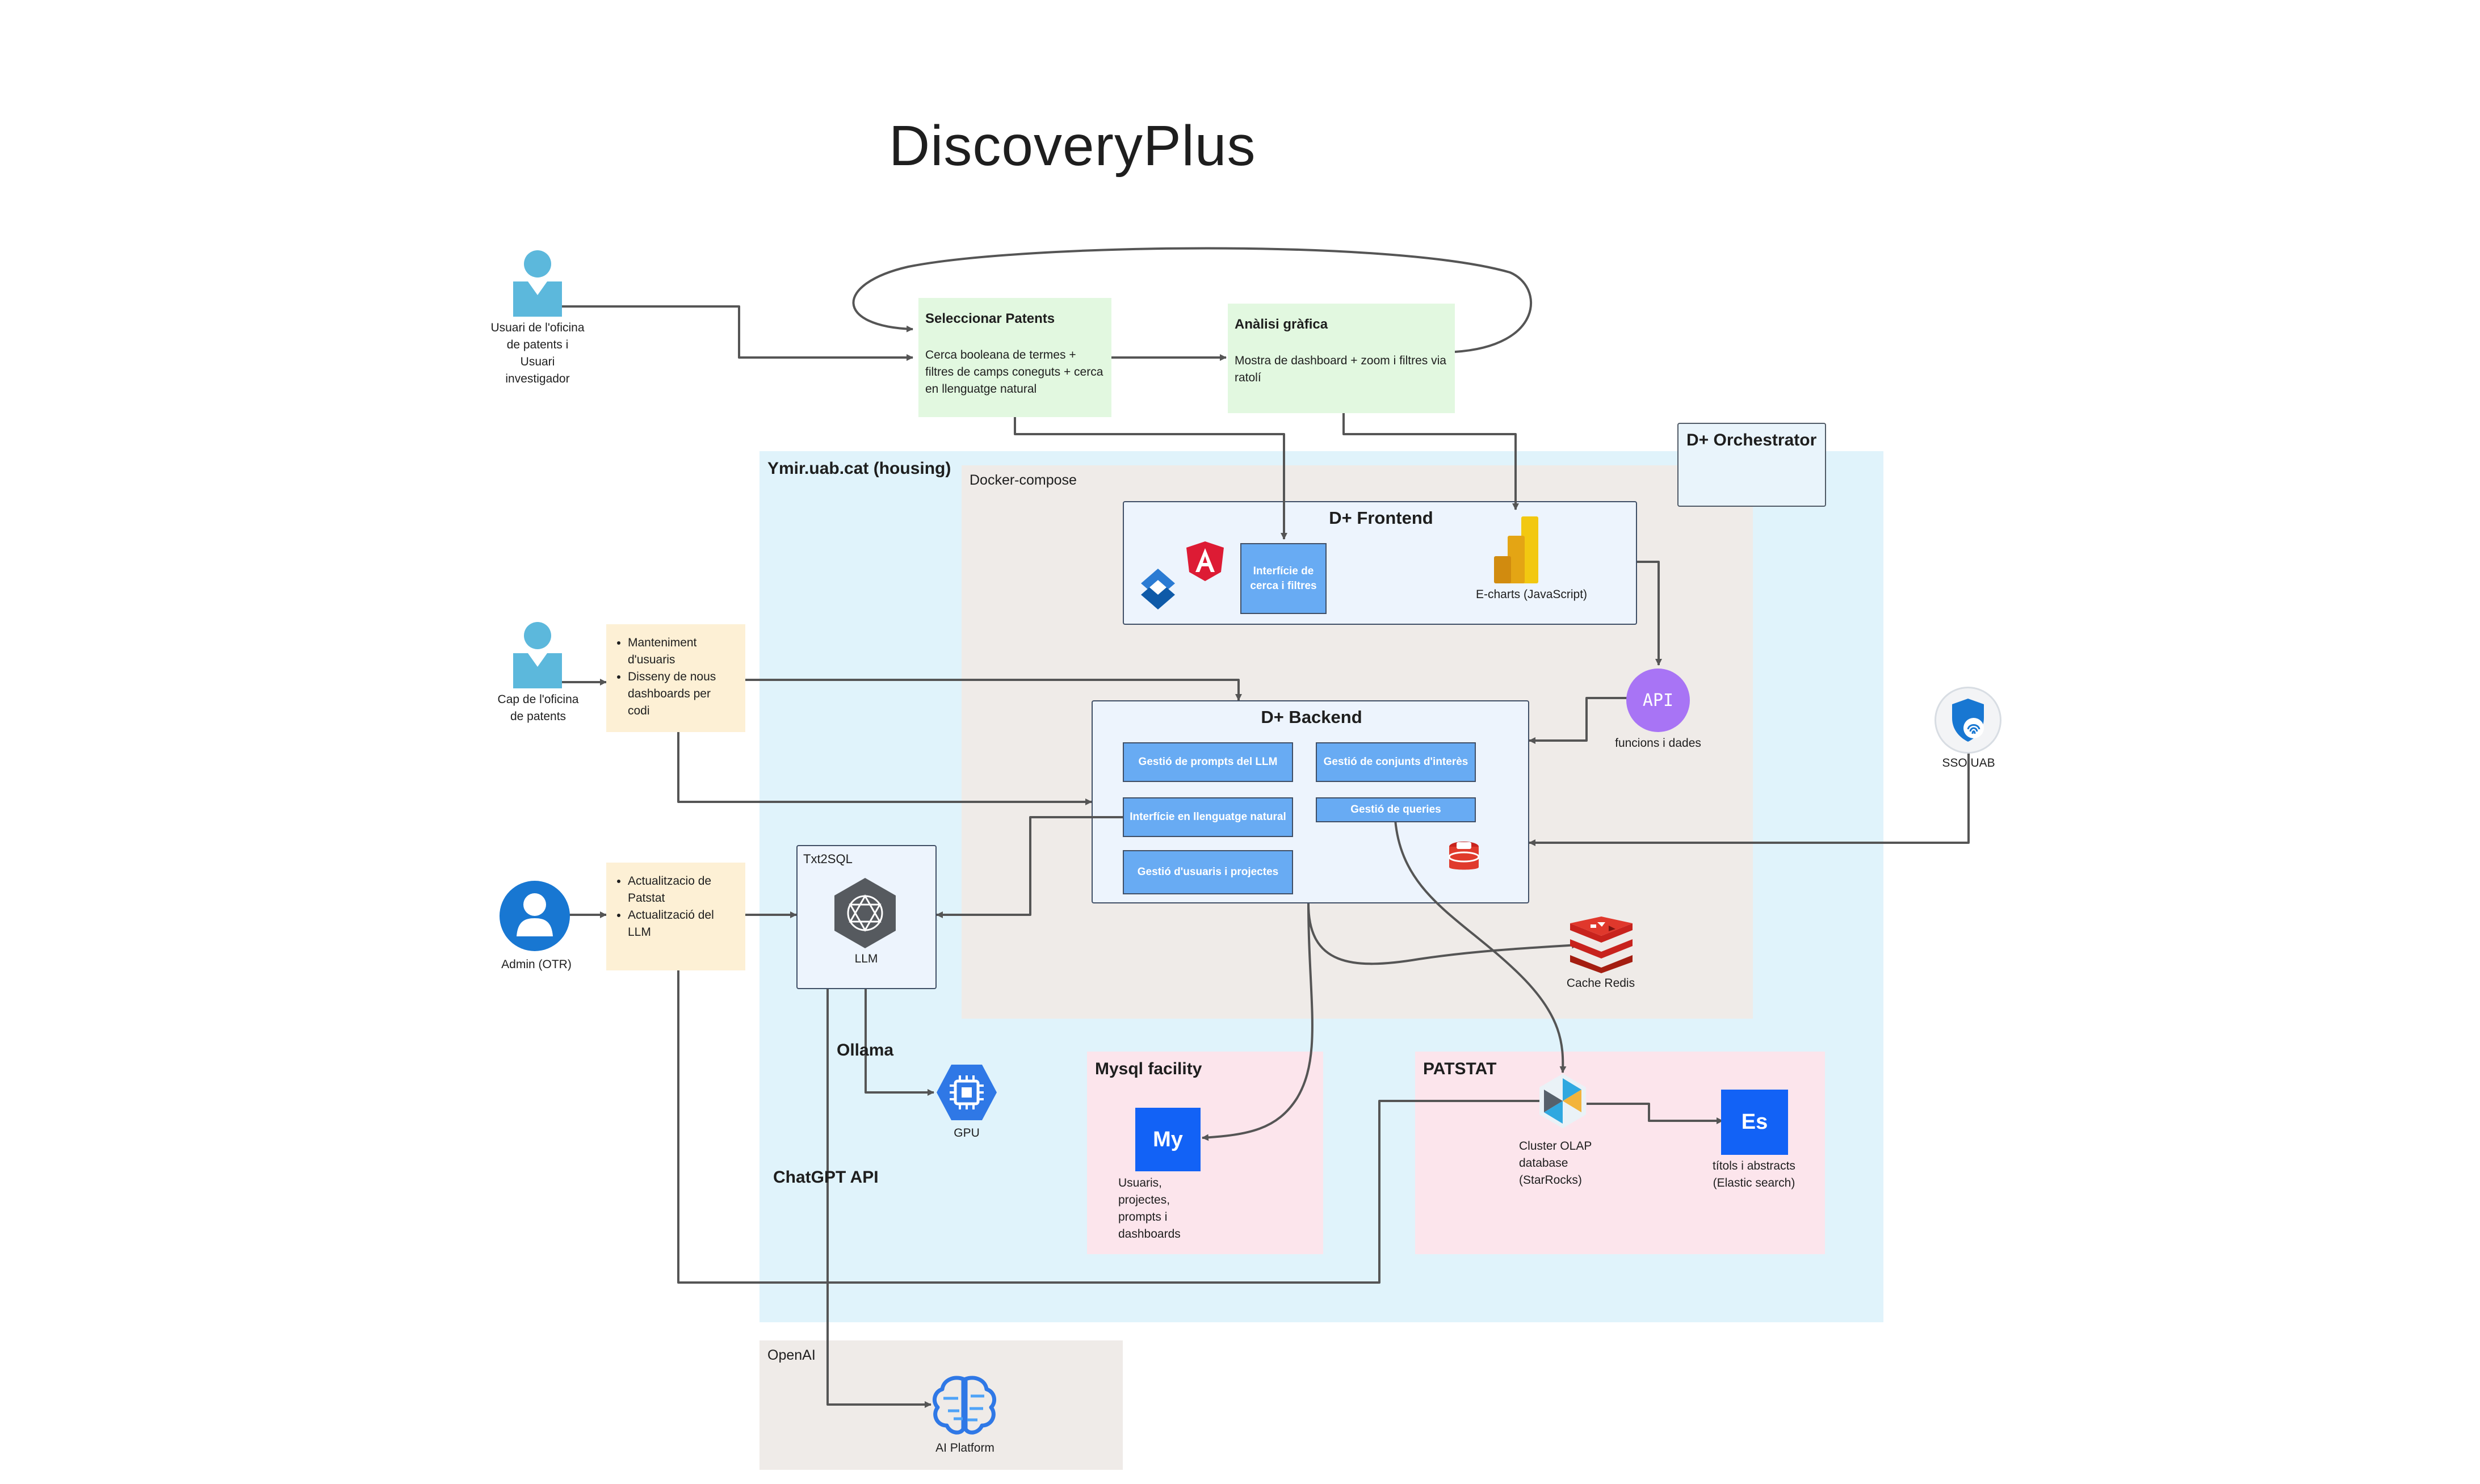 This screenshot has width=2480, height=1484. I want to click on analysis-heading: Anàlisi gràfica, so click(1281, 324).